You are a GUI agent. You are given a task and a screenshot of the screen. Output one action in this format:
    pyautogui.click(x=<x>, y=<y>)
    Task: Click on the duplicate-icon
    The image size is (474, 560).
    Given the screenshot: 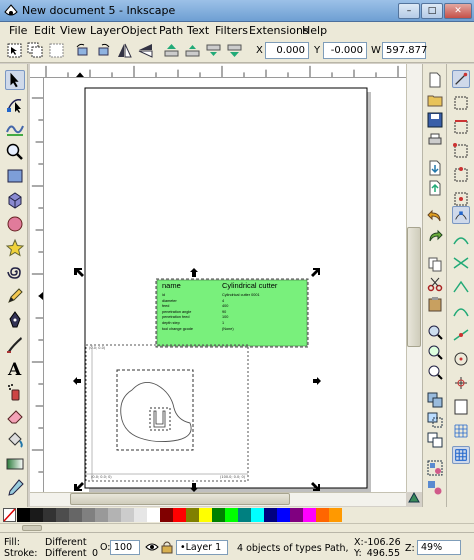 What is the action you would take?
    pyautogui.click(x=435, y=400)
    